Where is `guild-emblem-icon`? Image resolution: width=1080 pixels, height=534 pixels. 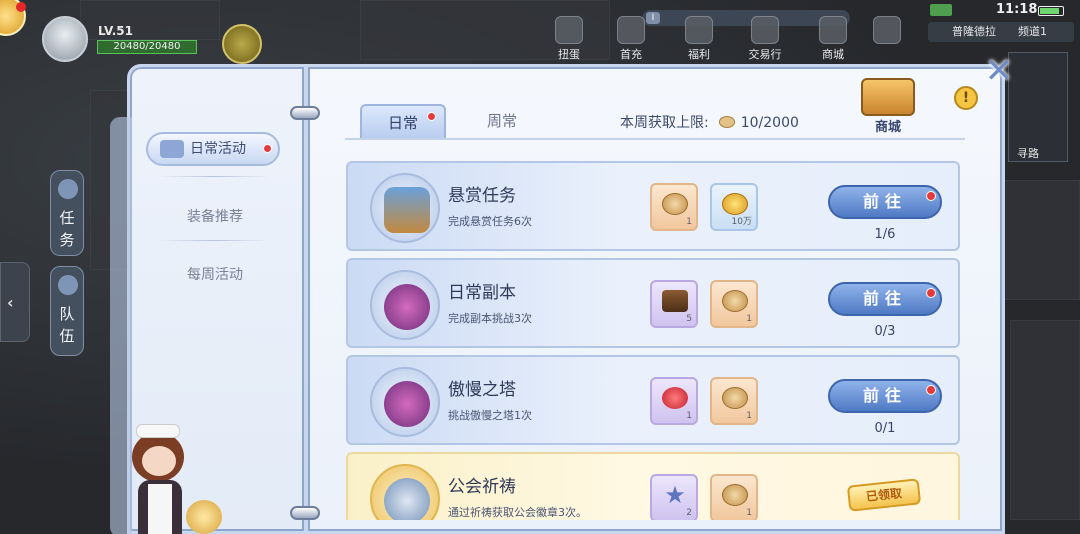 guild-emblem-icon is located at coordinates (405, 492).